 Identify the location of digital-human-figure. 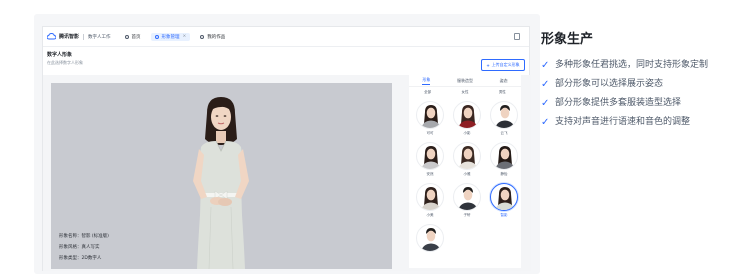
(221, 183).